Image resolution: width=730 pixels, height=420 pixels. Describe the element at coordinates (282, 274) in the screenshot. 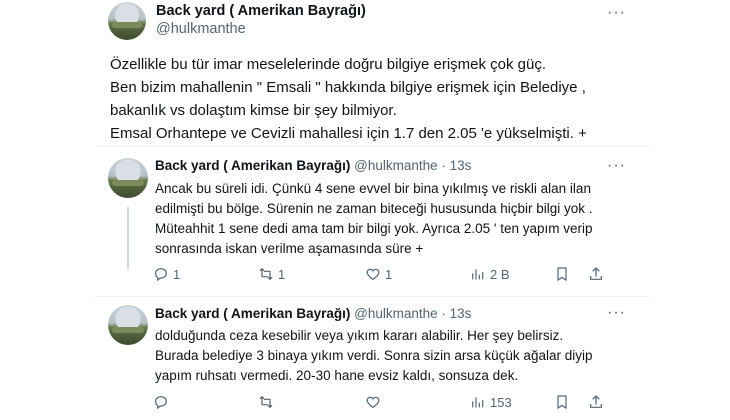

I see `repost-count: 1` at that location.